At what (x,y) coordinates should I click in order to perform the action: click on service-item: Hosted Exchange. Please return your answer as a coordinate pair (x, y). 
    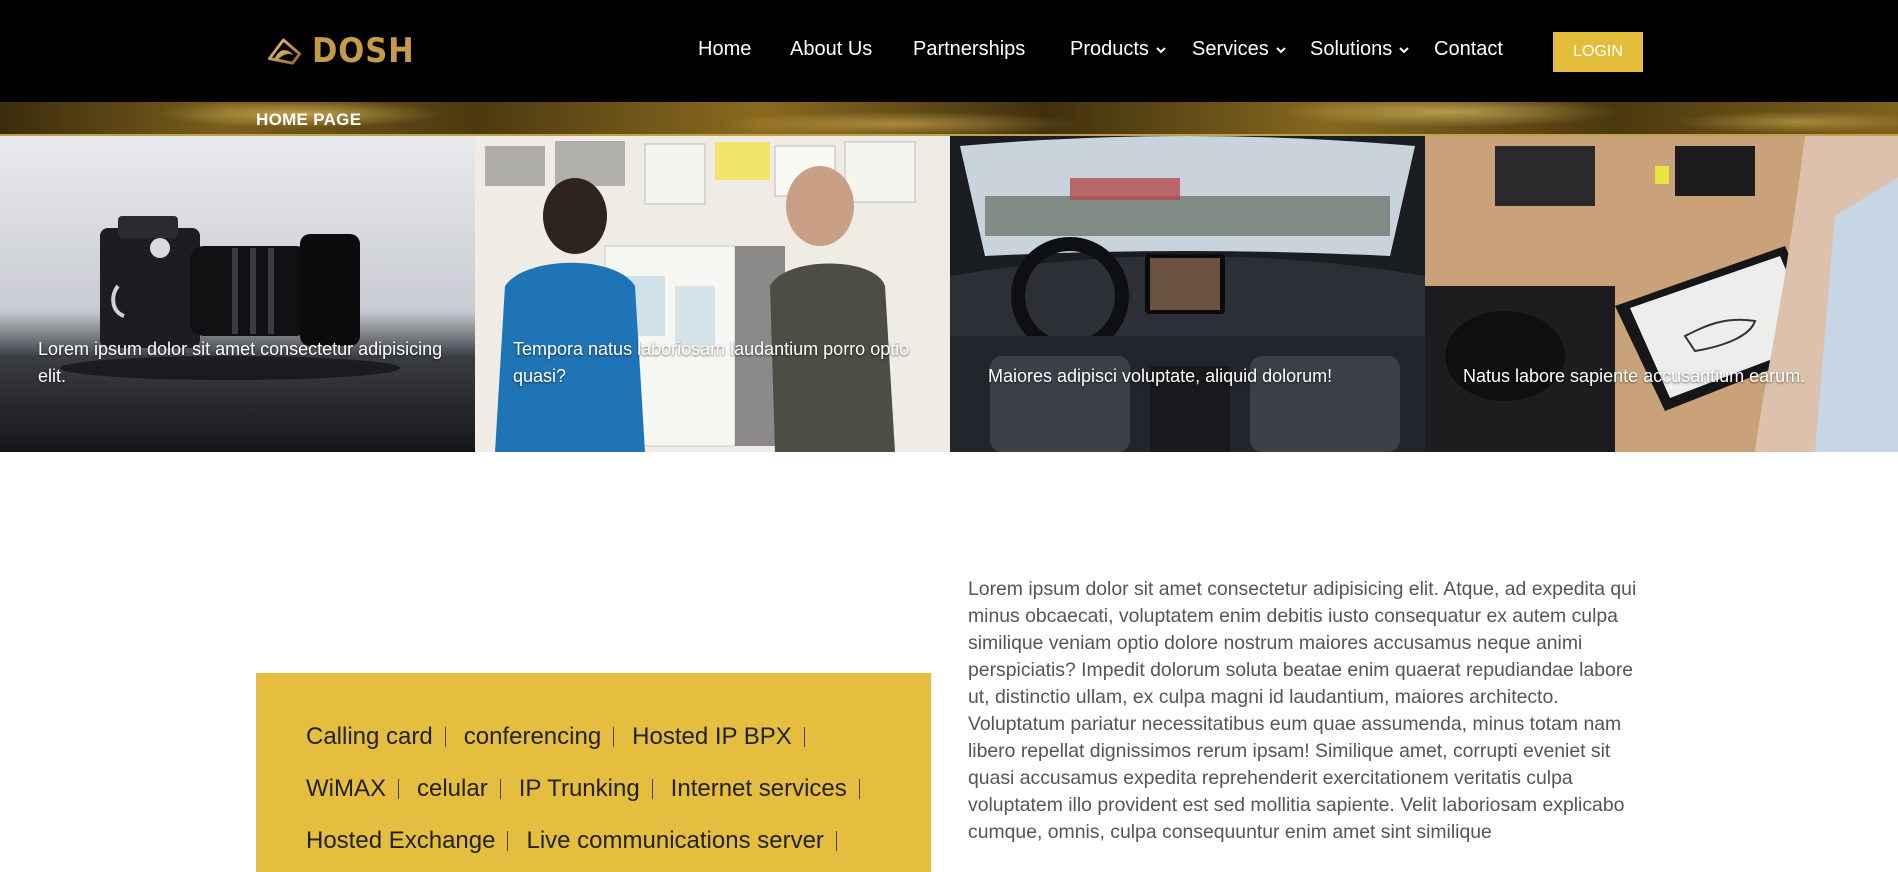
    Looking at the image, I should click on (416, 841).